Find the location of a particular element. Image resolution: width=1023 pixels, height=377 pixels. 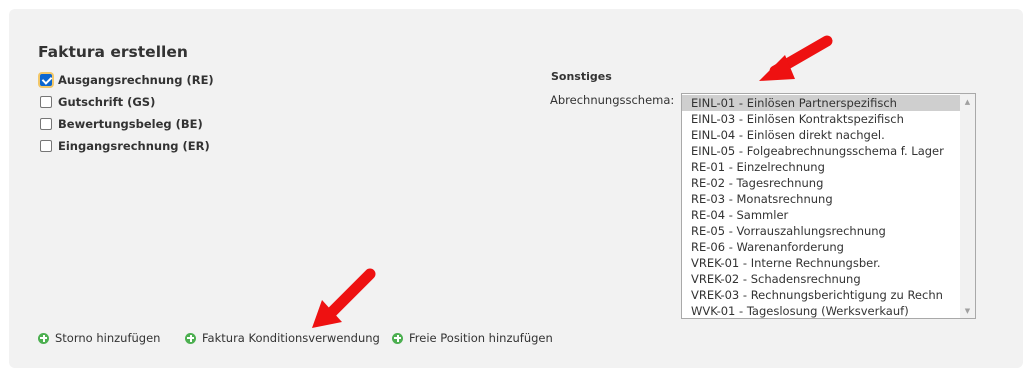

action-label: Freie Position hinzufügen is located at coordinates (481, 338).